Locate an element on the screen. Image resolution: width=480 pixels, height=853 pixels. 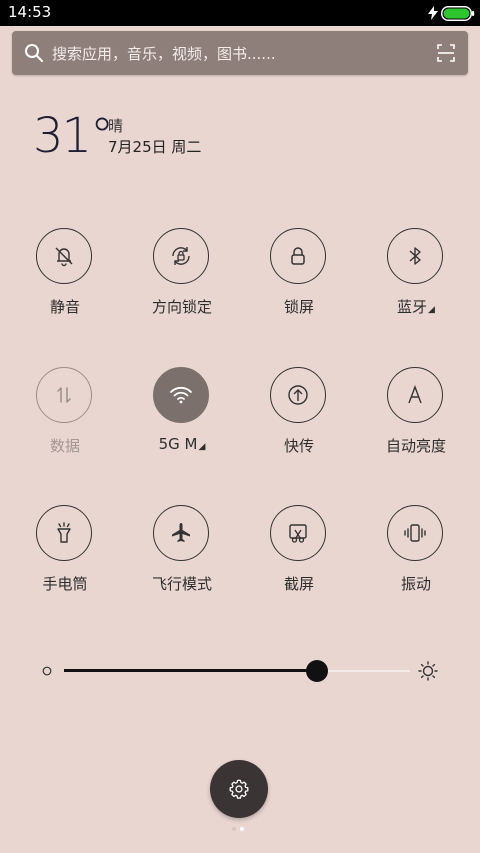
airplane-icon is located at coordinates (181, 532).